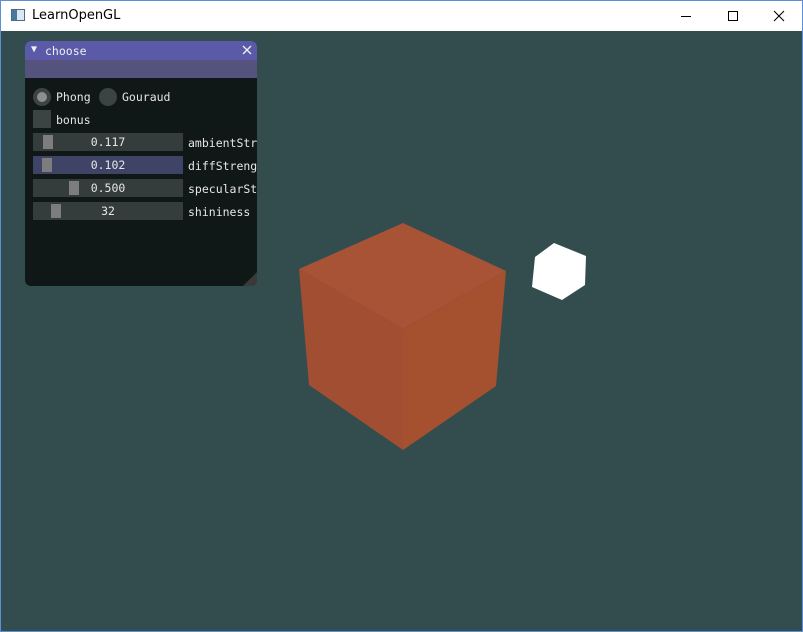 The height and width of the screenshot is (632, 803). What do you see at coordinates (222, 189) in the screenshot?
I see `specular-strength-label: specularSt` at bounding box center [222, 189].